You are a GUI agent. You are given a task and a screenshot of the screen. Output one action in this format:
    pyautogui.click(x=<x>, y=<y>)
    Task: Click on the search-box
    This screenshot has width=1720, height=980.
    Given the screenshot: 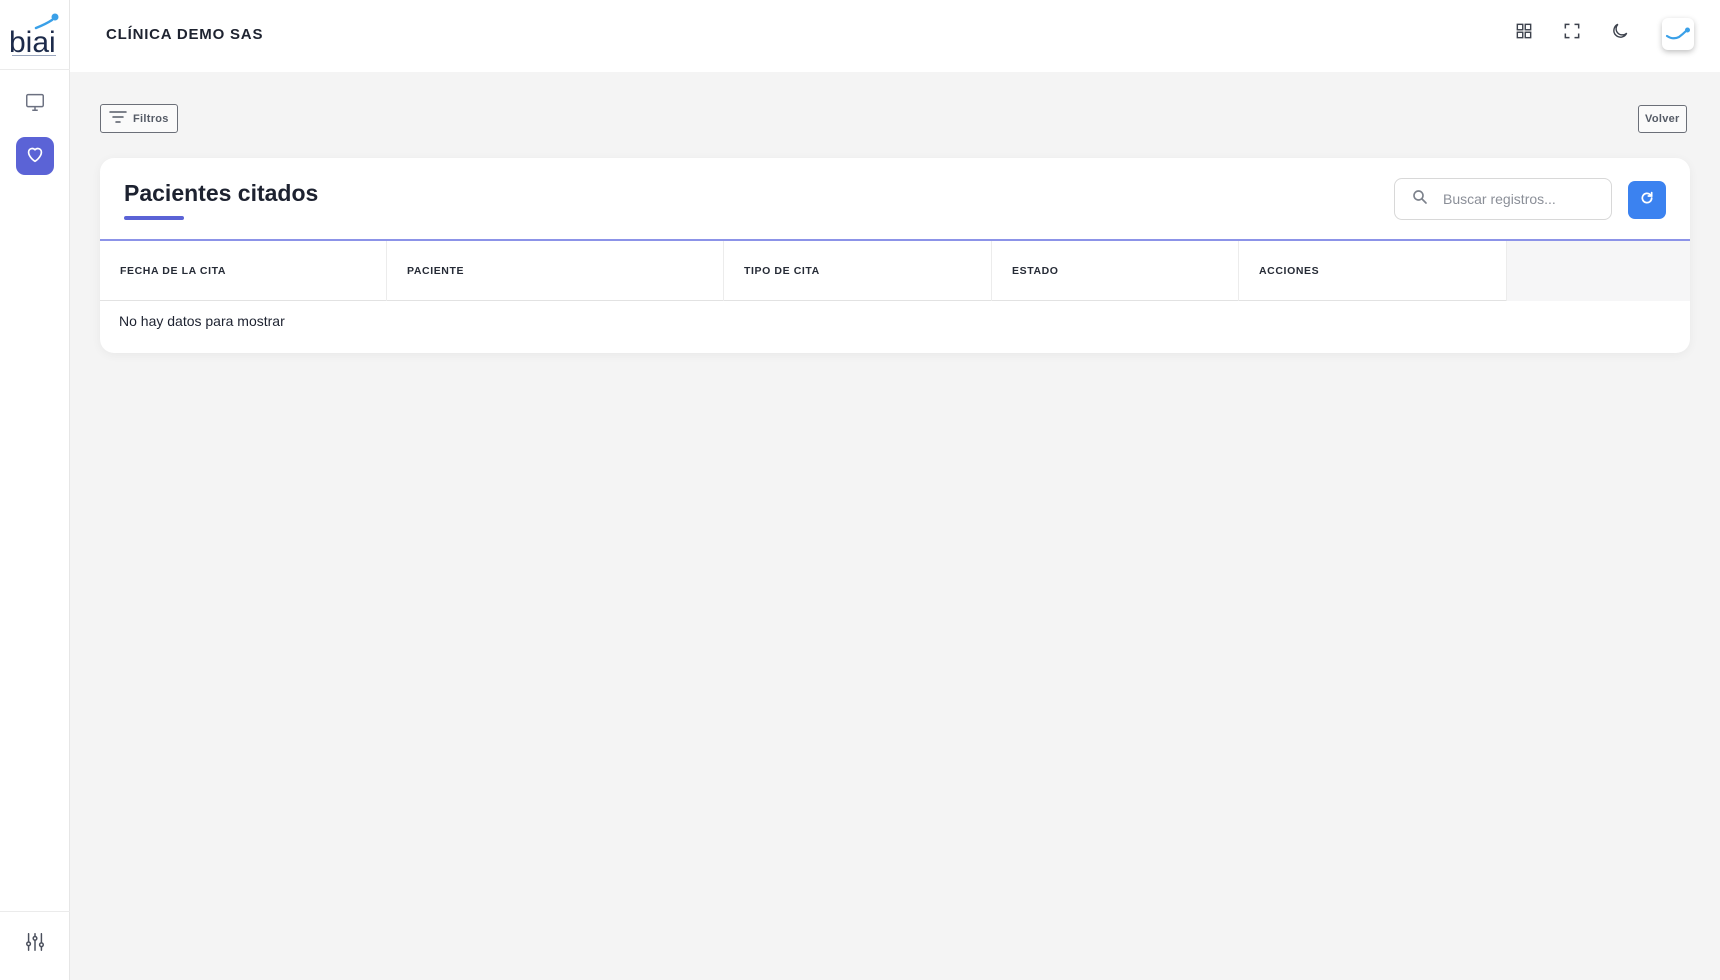 What is the action you would take?
    pyautogui.click(x=1503, y=199)
    